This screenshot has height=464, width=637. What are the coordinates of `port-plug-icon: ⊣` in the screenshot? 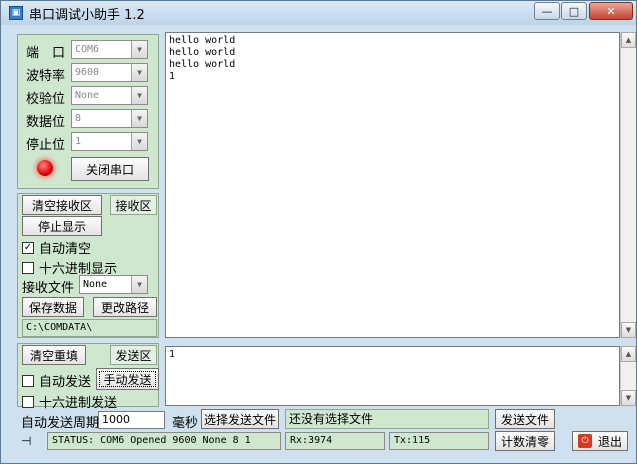 It's located at (26, 441).